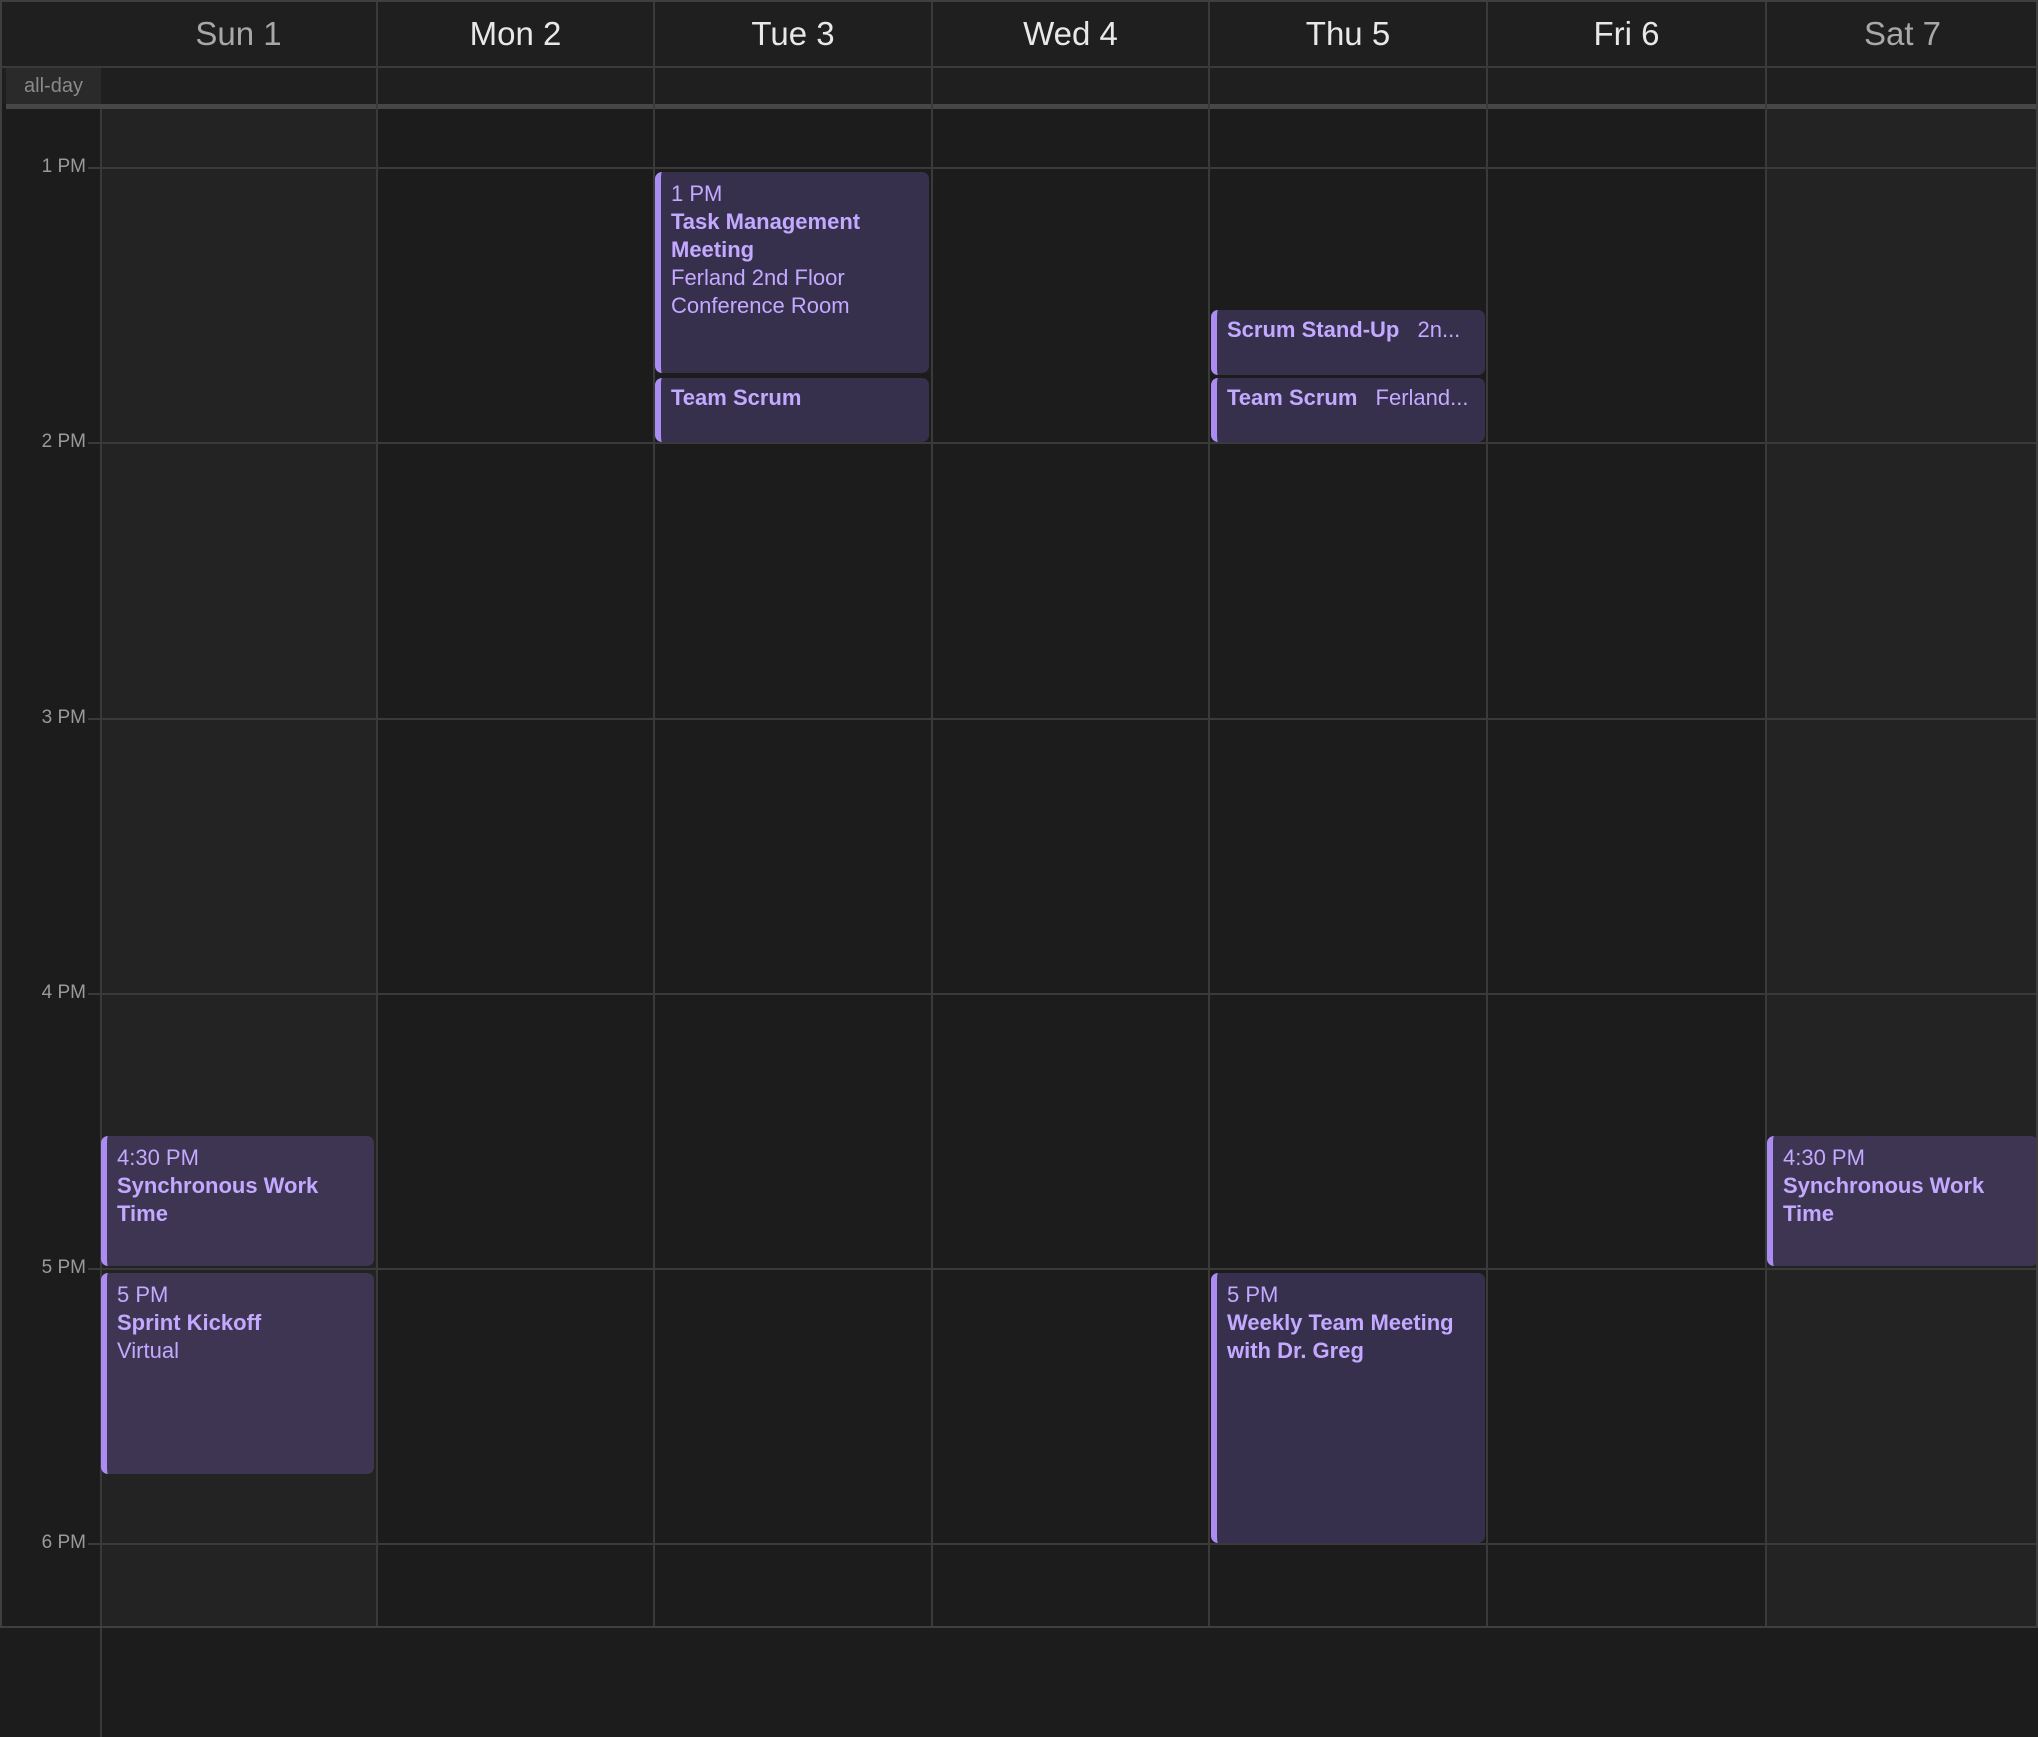 The image size is (2038, 1737). What do you see at coordinates (697, 193) in the screenshot?
I see `event-time: 1 PM` at bounding box center [697, 193].